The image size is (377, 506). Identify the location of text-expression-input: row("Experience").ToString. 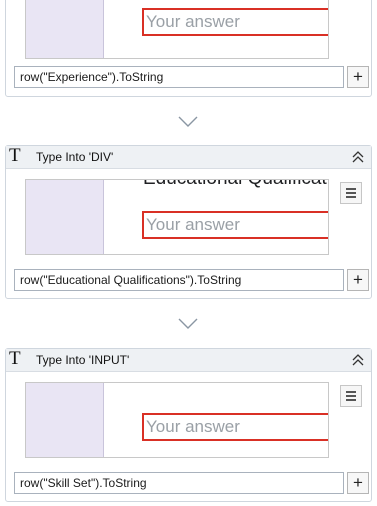
(179, 77).